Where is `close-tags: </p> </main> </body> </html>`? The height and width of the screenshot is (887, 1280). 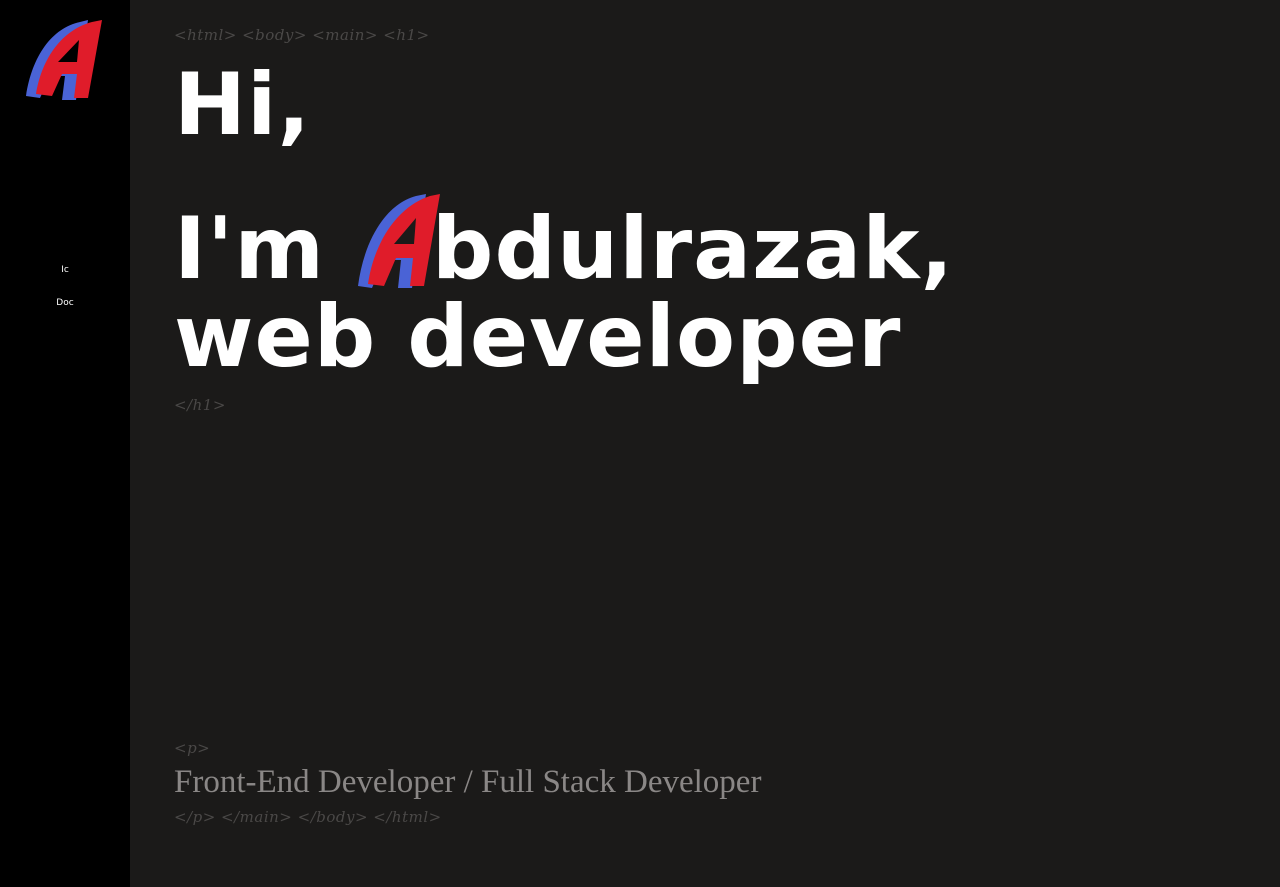 close-tags: </p> </main> </body> </html> is located at coordinates (308, 817).